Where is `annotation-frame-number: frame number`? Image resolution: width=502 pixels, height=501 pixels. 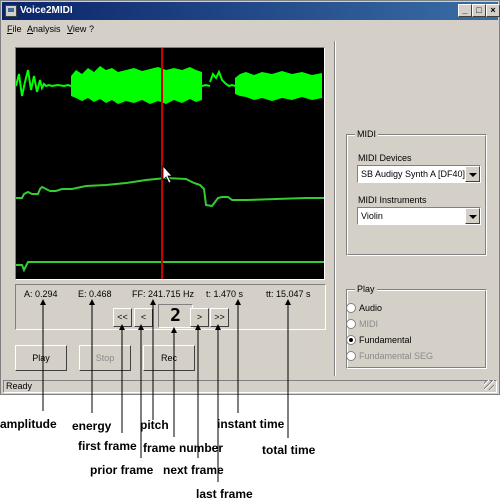
annotation-frame-number: frame number is located at coordinates (183, 448).